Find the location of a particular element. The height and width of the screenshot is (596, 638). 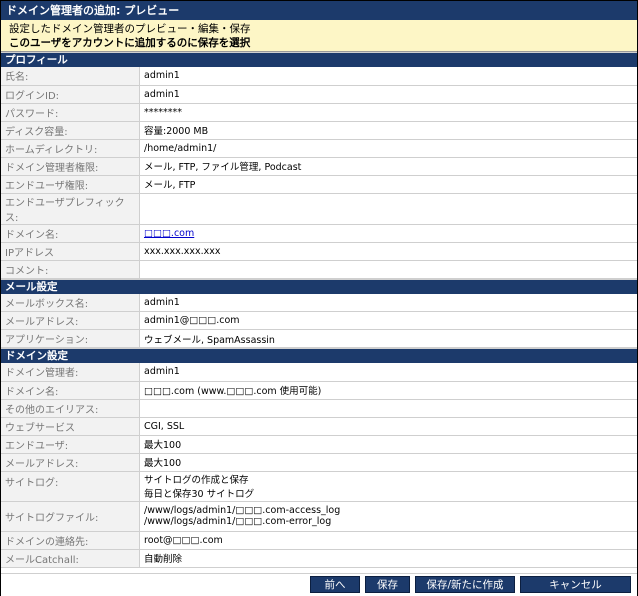

row-label: 氏名: is located at coordinates (70, 76).